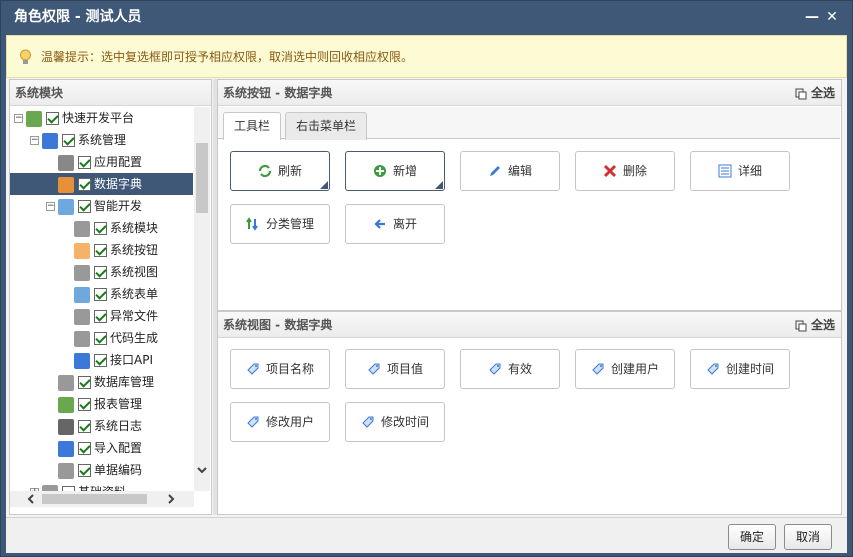 The width and height of the screenshot is (853, 557). Describe the element at coordinates (625, 369) in the screenshot. I see `view-field-button: 创建用户` at that location.